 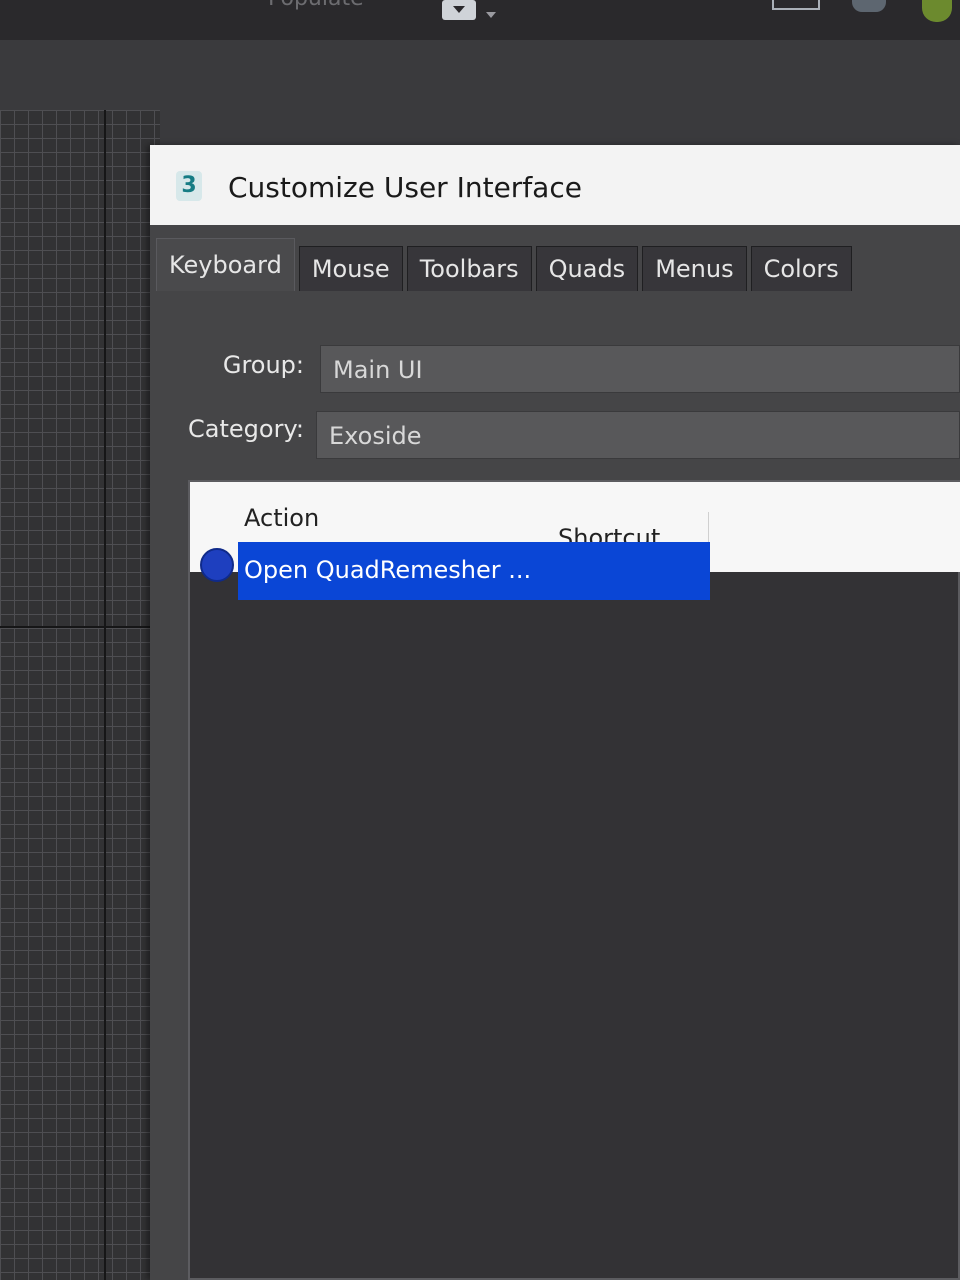 I want to click on category-dropdown: Exoside, so click(x=638, y=435).